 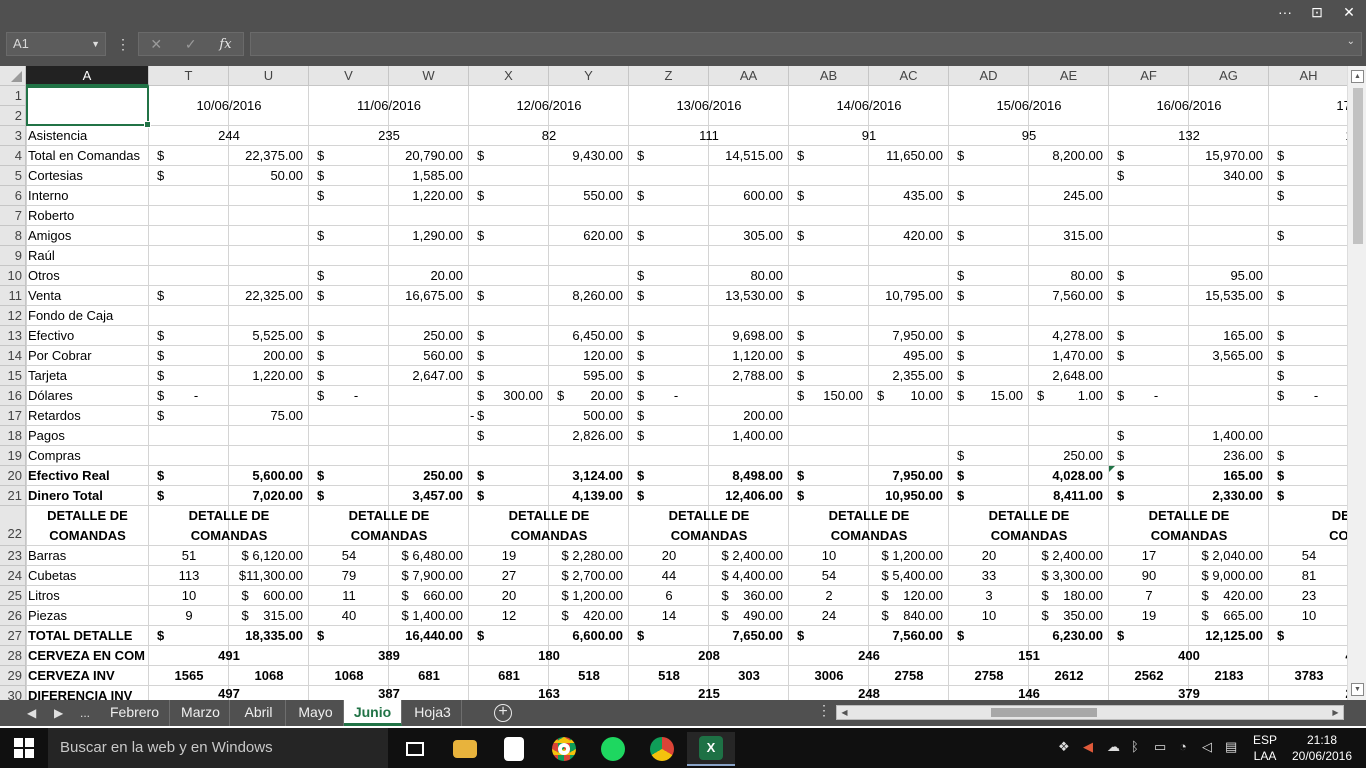 What do you see at coordinates (201, 713) in the screenshot?
I see `sheet-tab-marzo: Marzo` at bounding box center [201, 713].